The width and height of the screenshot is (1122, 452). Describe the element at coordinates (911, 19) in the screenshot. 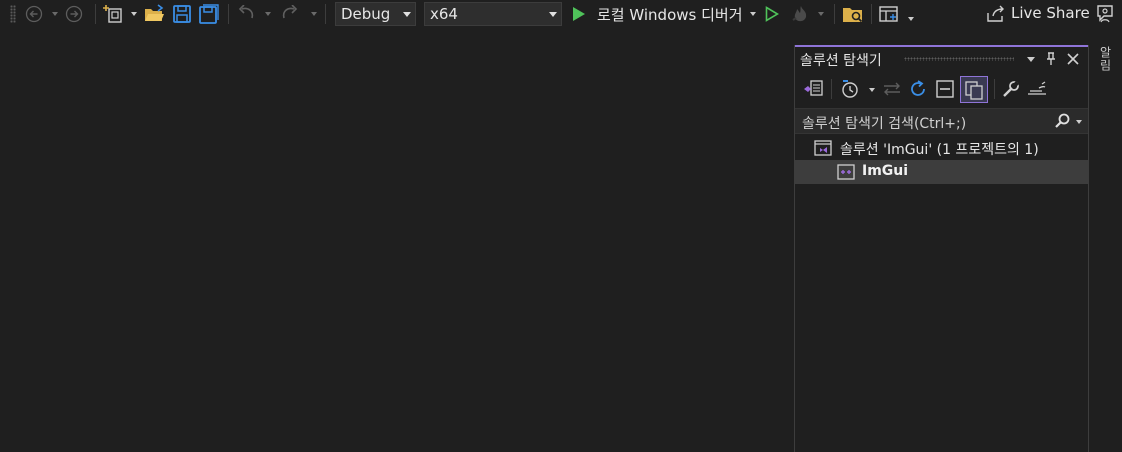

I see `layout-dropdown-caret` at that location.